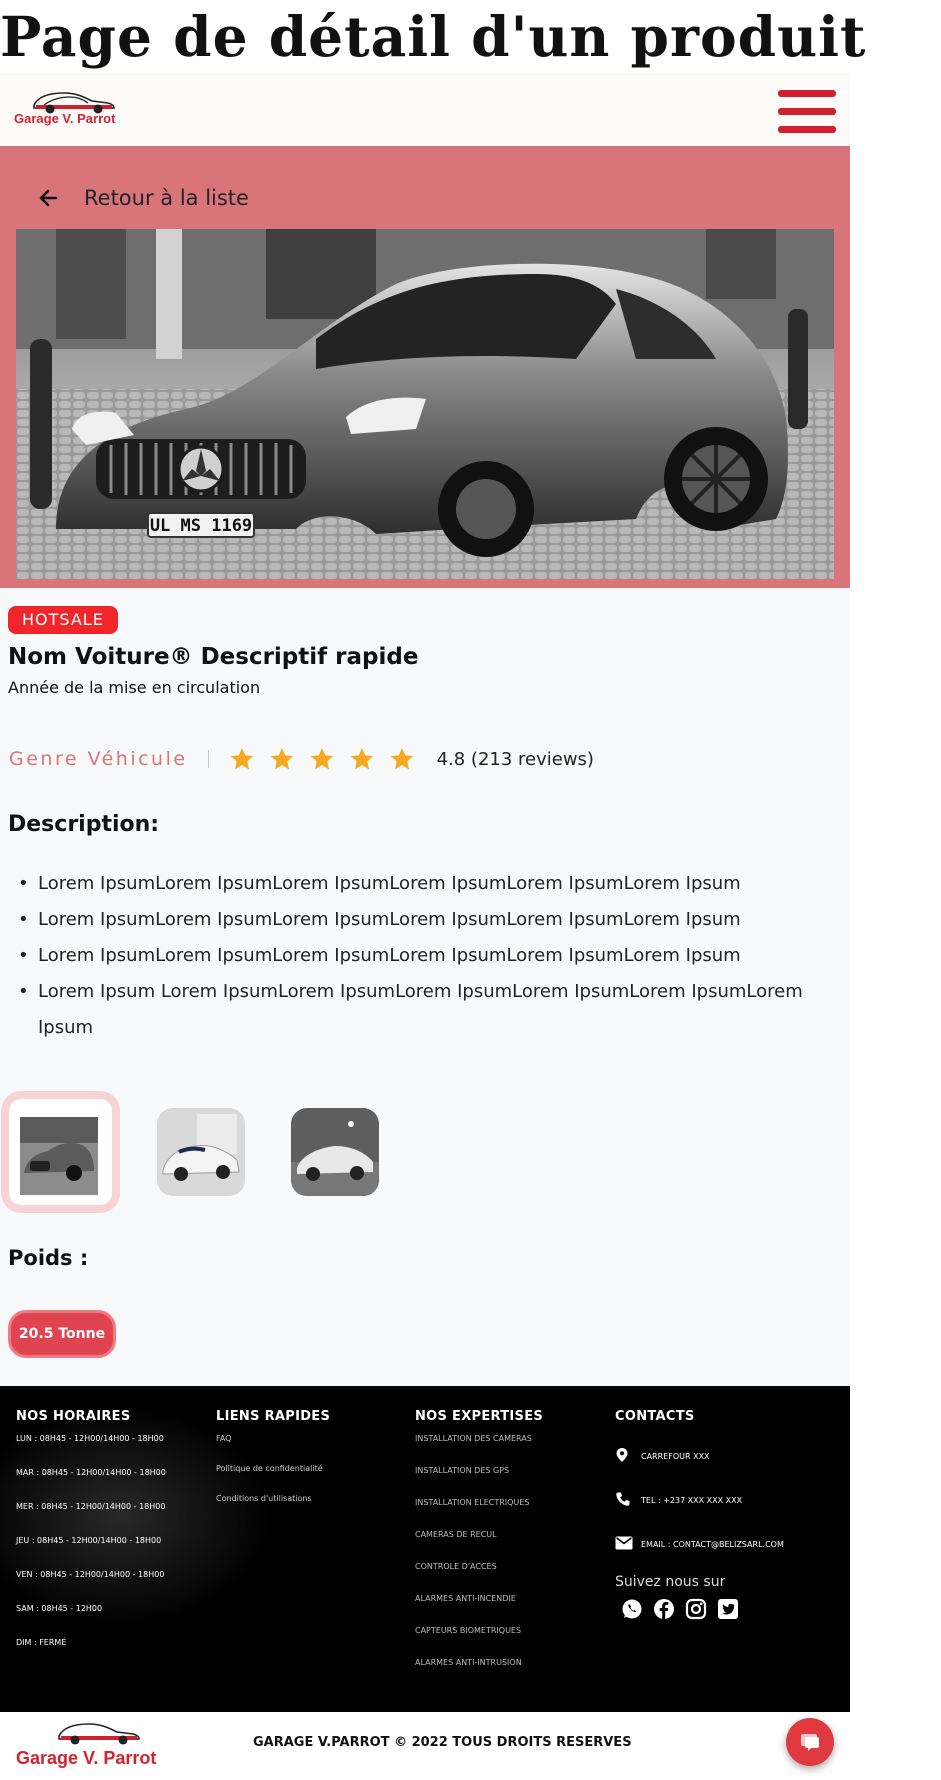 Image resolution: width=941 pixels, height=1780 pixels. What do you see at coordinates (91, 1472) in the screenshot?
I see `hours-item: MAR : 08H45 - 12H00/14H00 - 18H00` at bounding box center [91, 1472].